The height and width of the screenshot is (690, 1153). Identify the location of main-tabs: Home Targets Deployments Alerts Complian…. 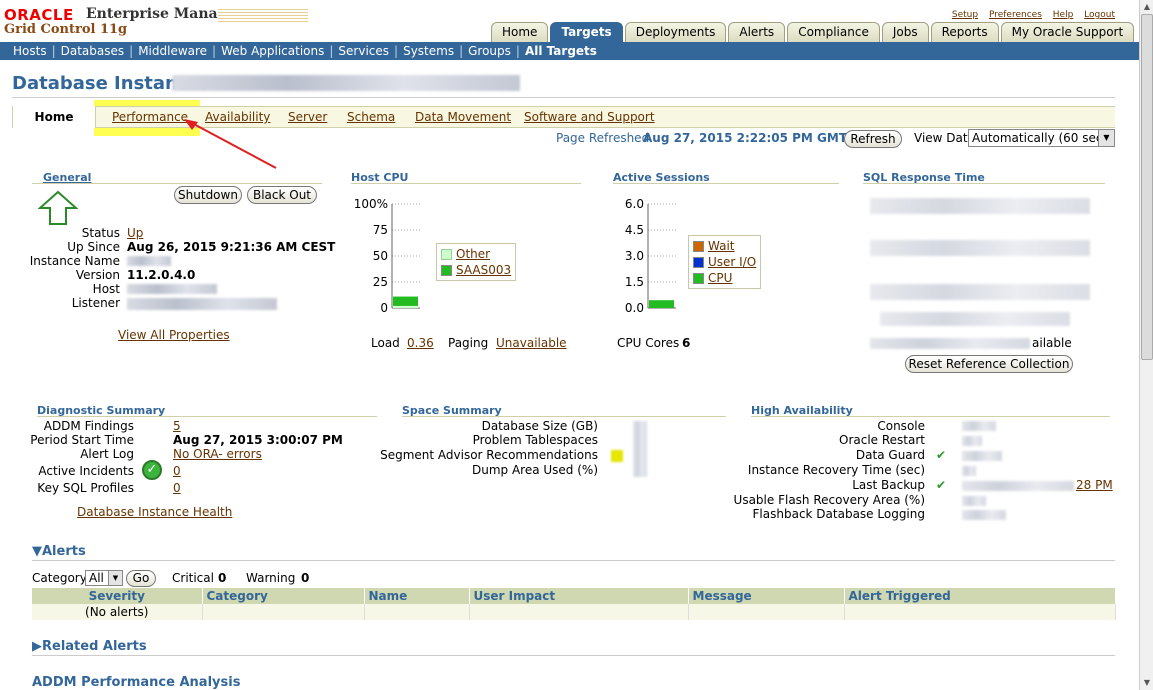
(813, 32).